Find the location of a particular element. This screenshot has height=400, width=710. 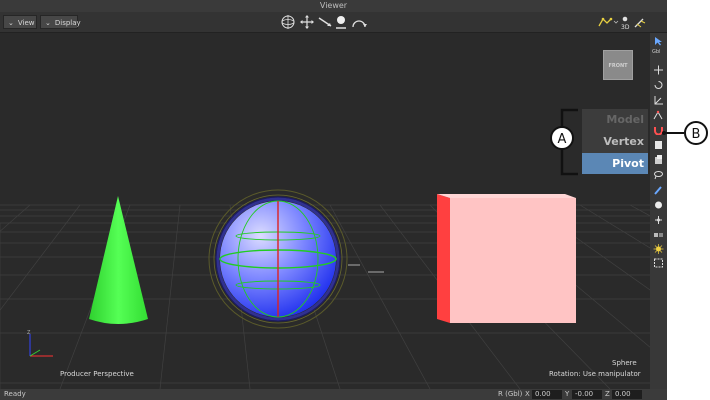

callout-a: A is located at coordinates (562, 138).